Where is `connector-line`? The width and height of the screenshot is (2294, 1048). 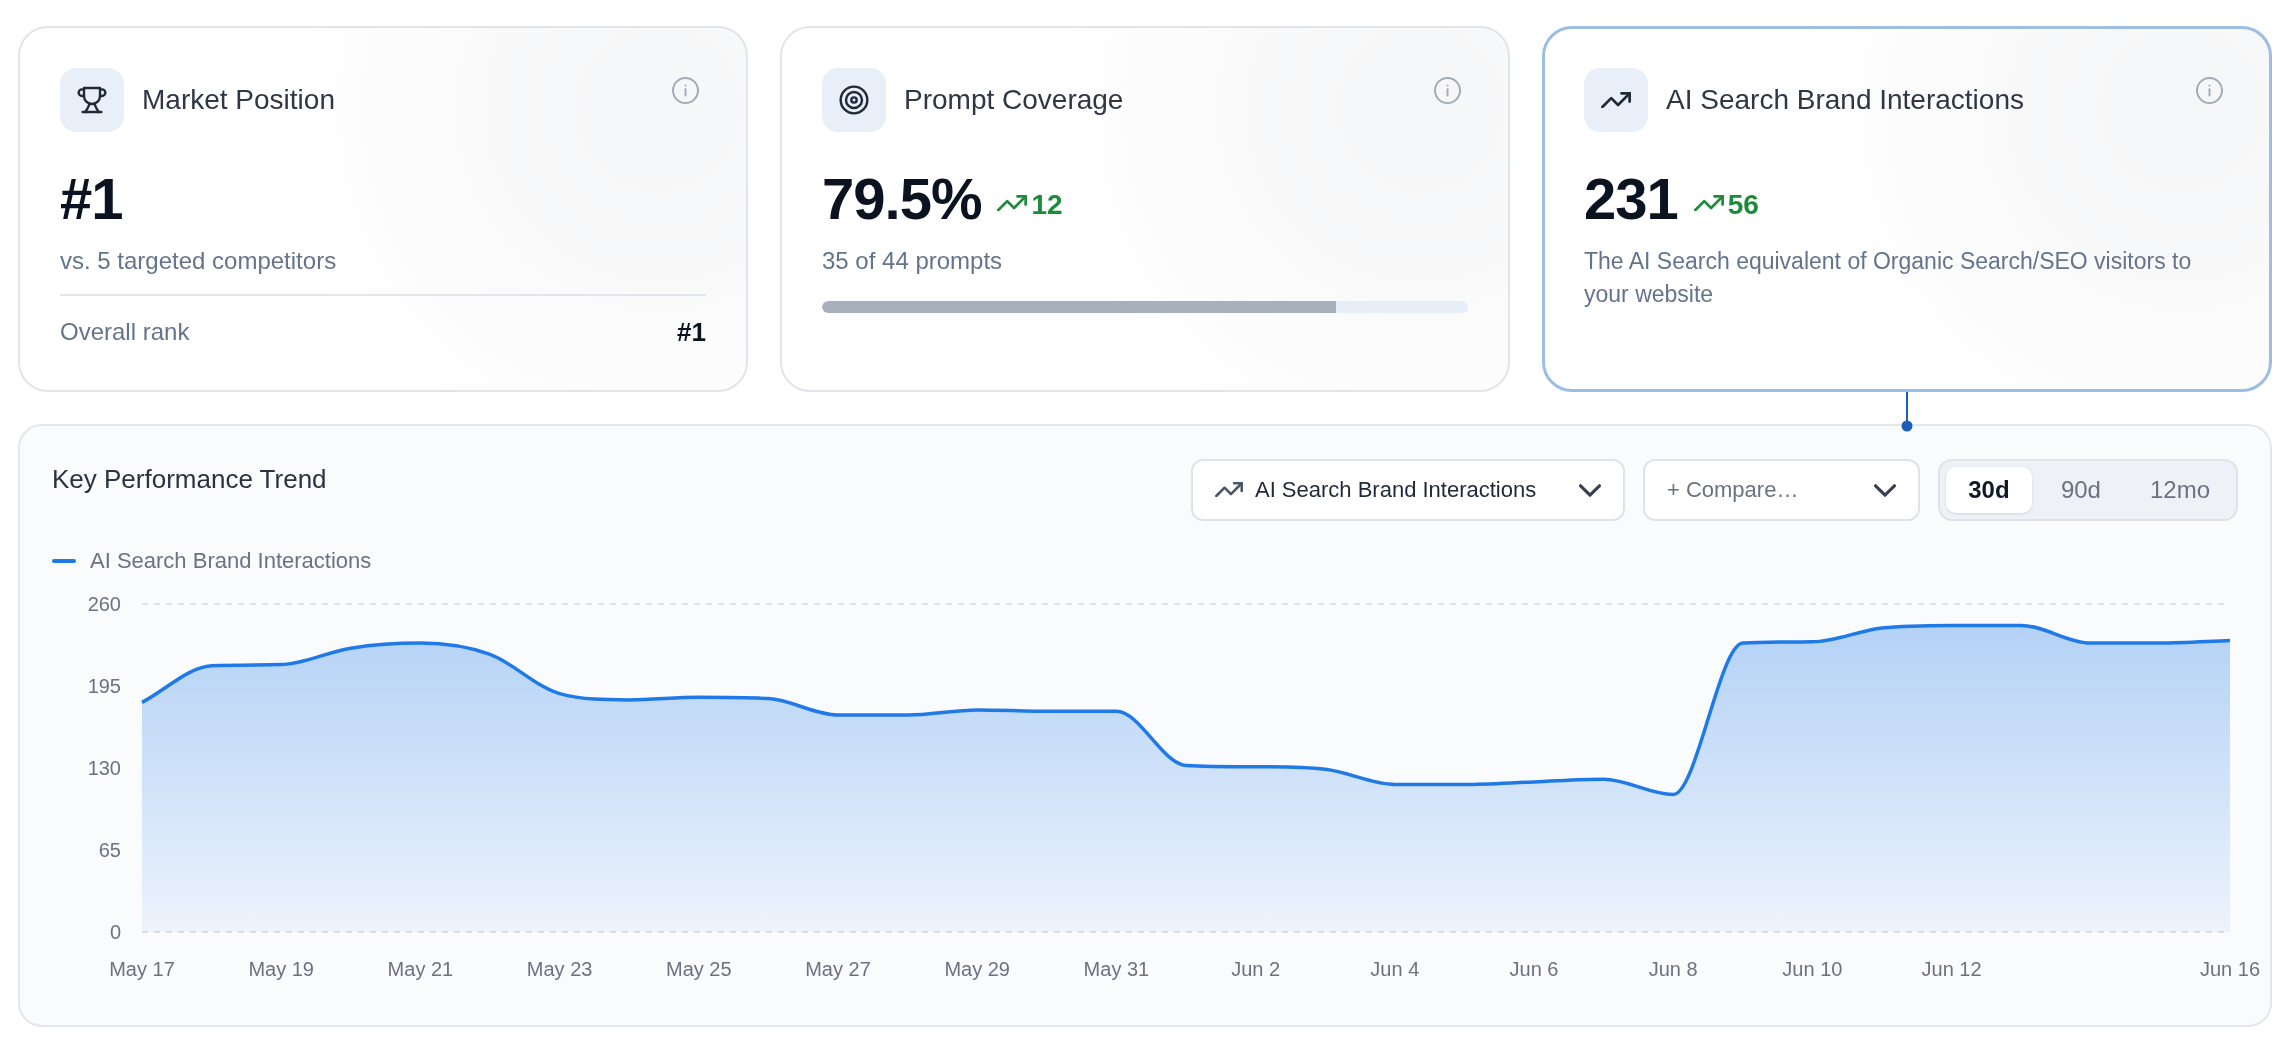
connector-line is located at coordinates (1907, 412).